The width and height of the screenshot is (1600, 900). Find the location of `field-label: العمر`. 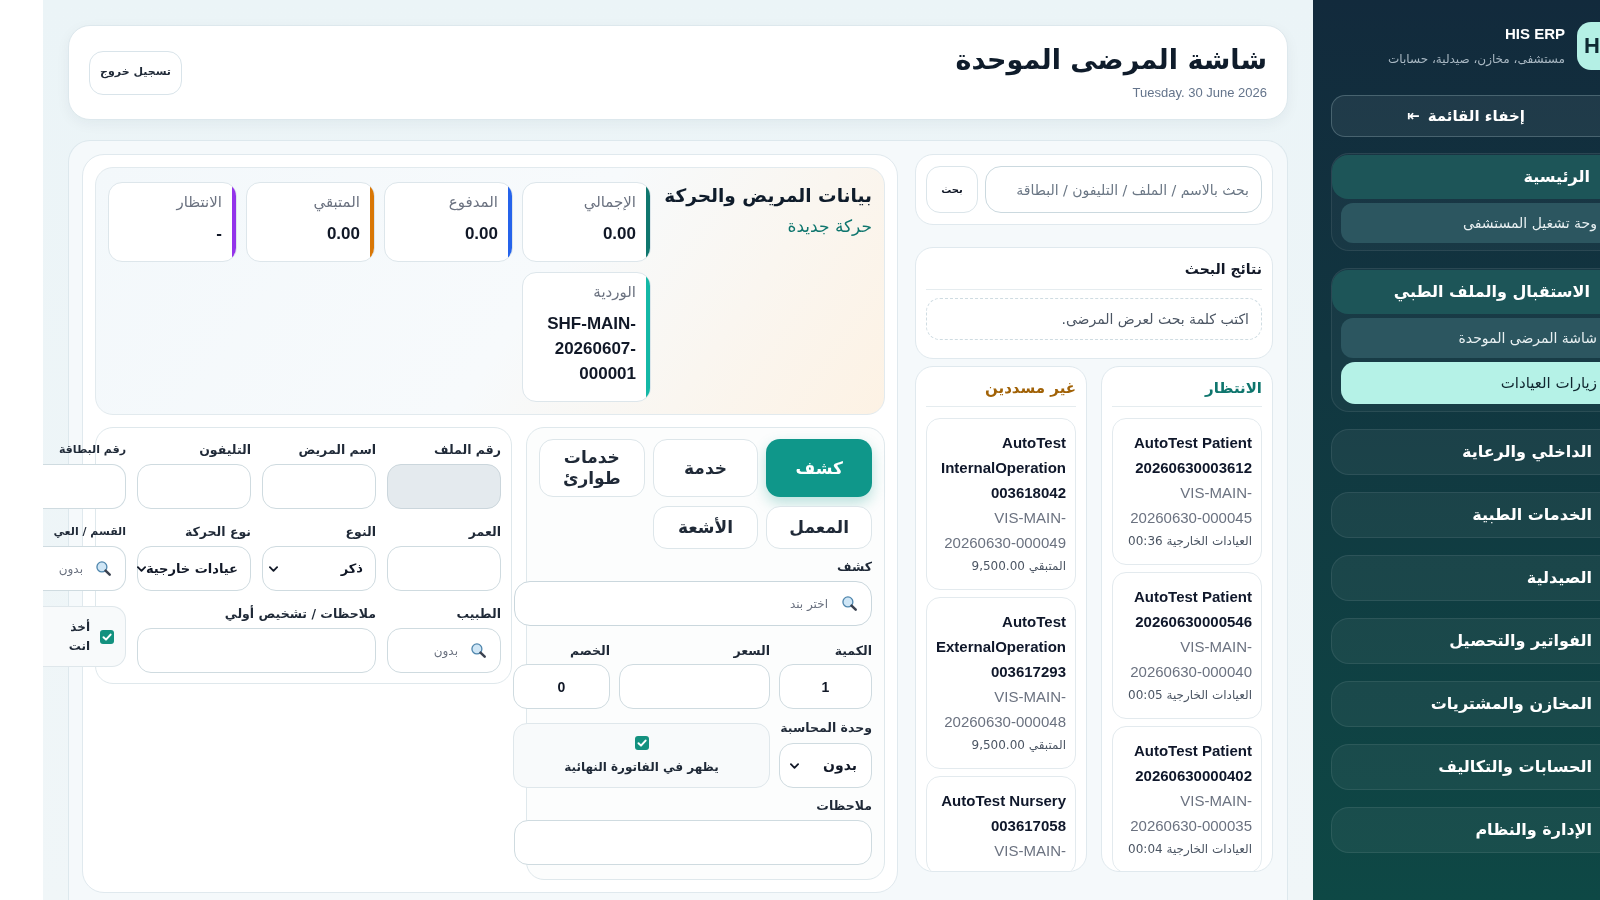

field-label: العمر is located at coordinates (484, 532).